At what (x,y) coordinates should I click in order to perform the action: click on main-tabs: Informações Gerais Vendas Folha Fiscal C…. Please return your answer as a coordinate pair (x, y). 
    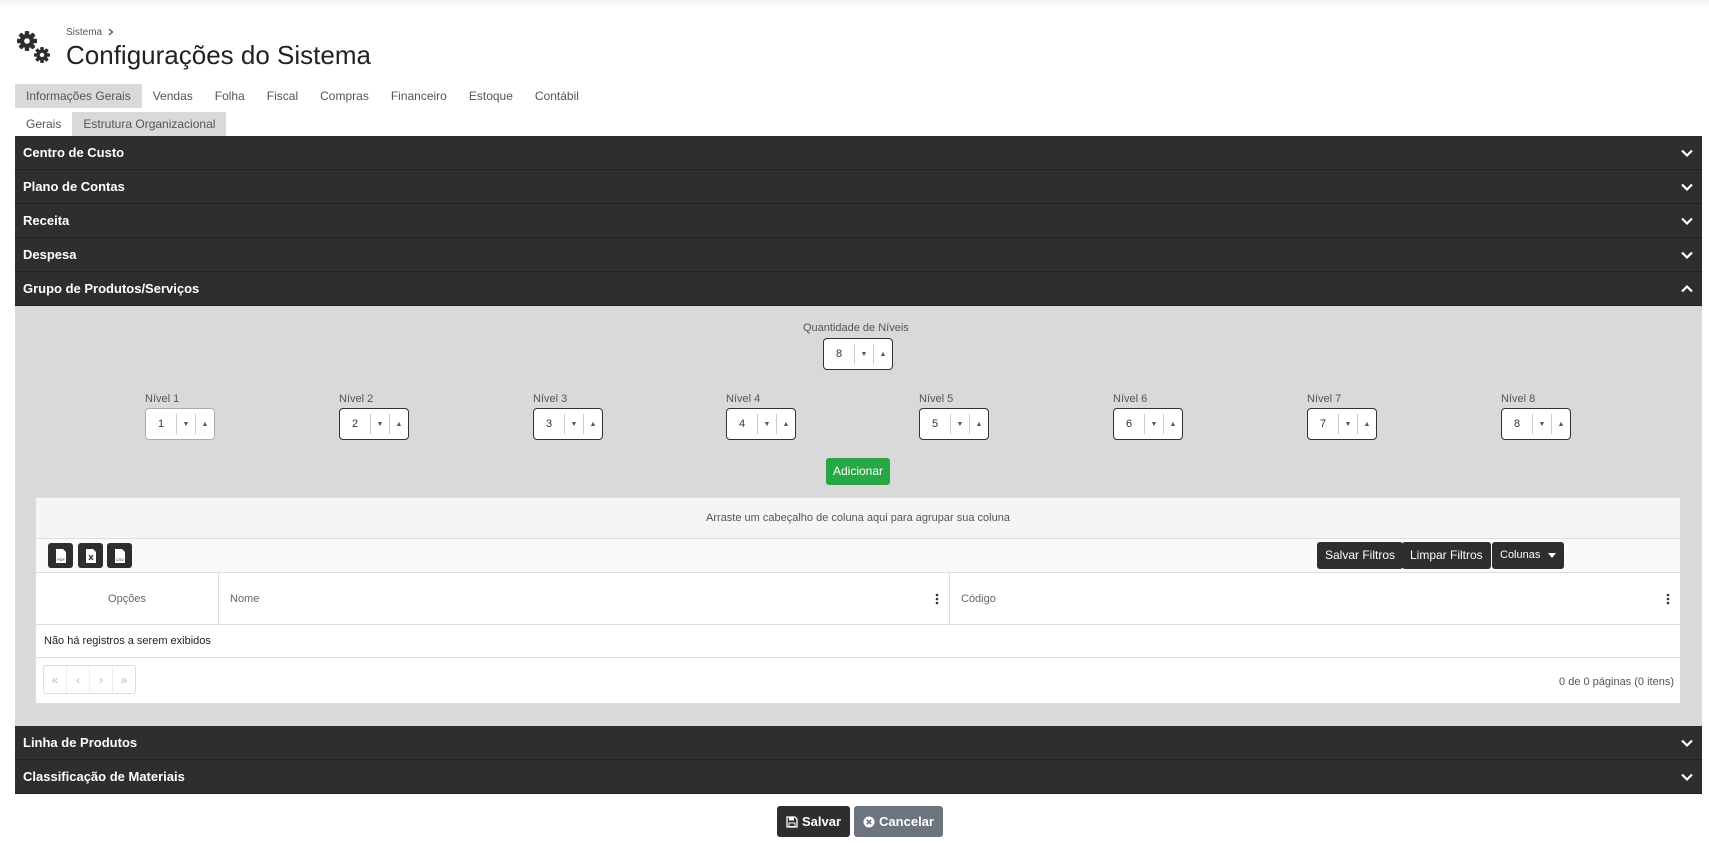
    Looking at the image, I should click on (302, 96).